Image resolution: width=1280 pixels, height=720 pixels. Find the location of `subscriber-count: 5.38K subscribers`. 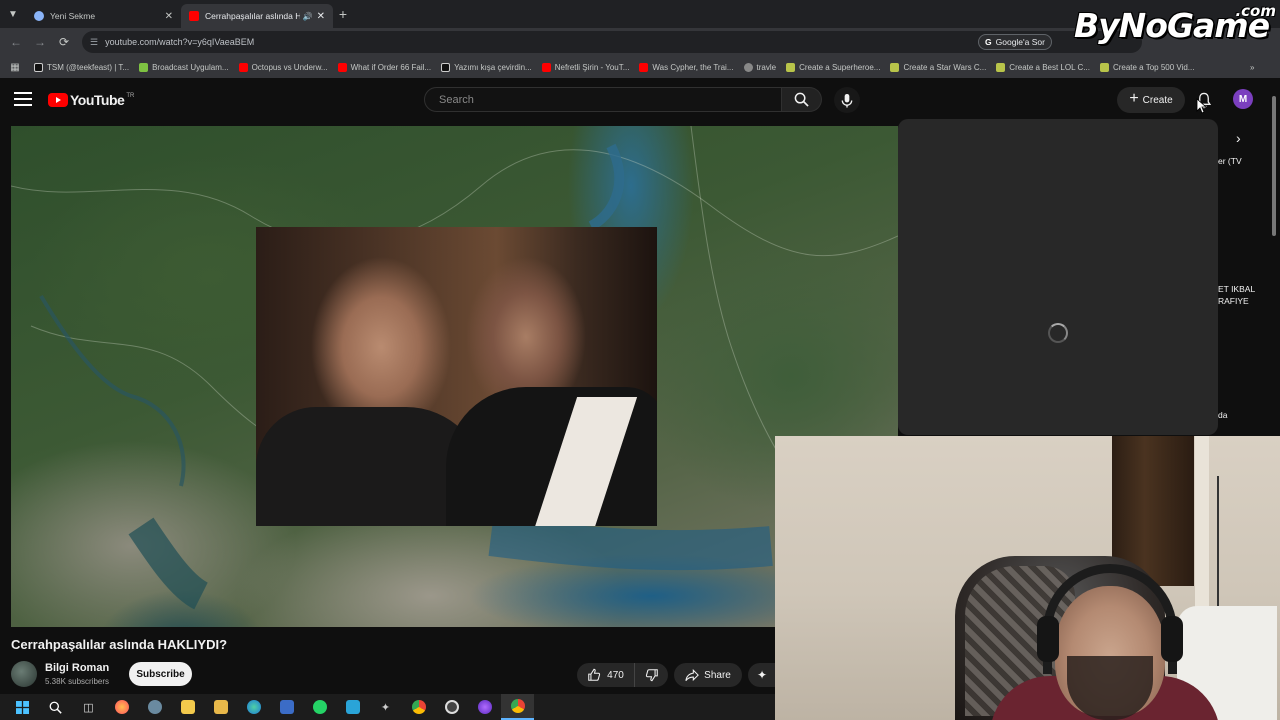

subscriber-count: 5.38K subscribers is located at coordinates (77, 681).